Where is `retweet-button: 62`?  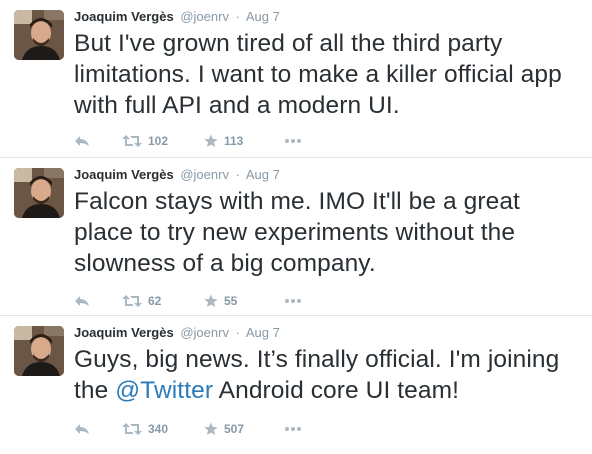
retweet-button: 62 is located at coordinates (163, 301).